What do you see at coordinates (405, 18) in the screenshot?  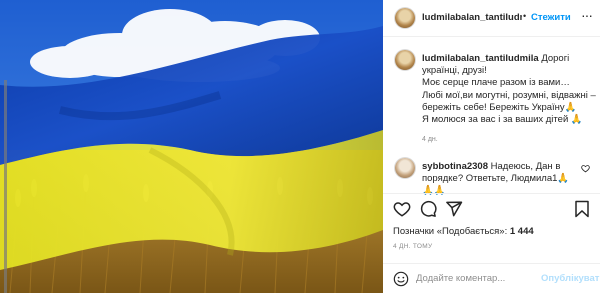 I see `author-avatar` at bounding box center [405, 18].